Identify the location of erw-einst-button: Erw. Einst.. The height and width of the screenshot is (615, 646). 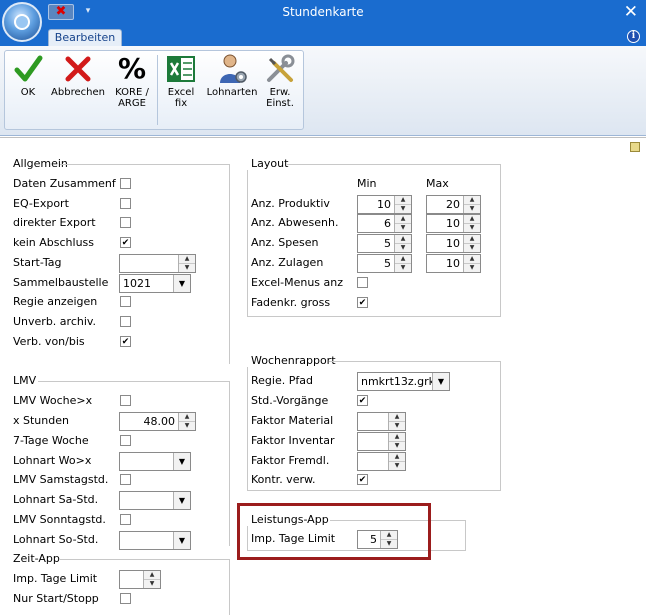
(280, 81).